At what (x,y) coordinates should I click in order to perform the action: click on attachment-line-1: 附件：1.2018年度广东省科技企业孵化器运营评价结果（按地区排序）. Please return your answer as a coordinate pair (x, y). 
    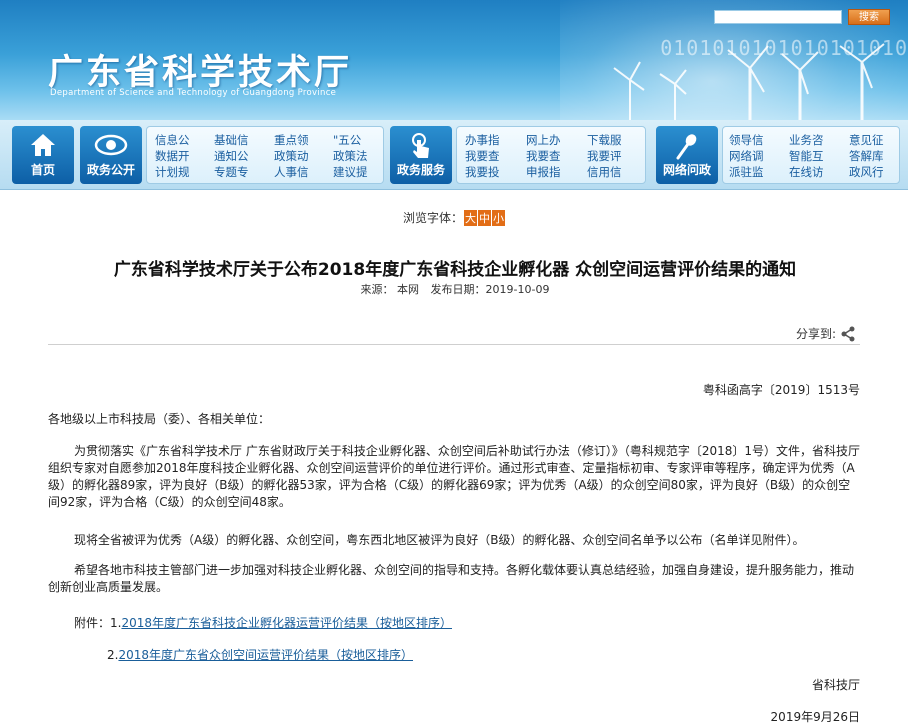
    Looking at the image, I should click on (263, 622).